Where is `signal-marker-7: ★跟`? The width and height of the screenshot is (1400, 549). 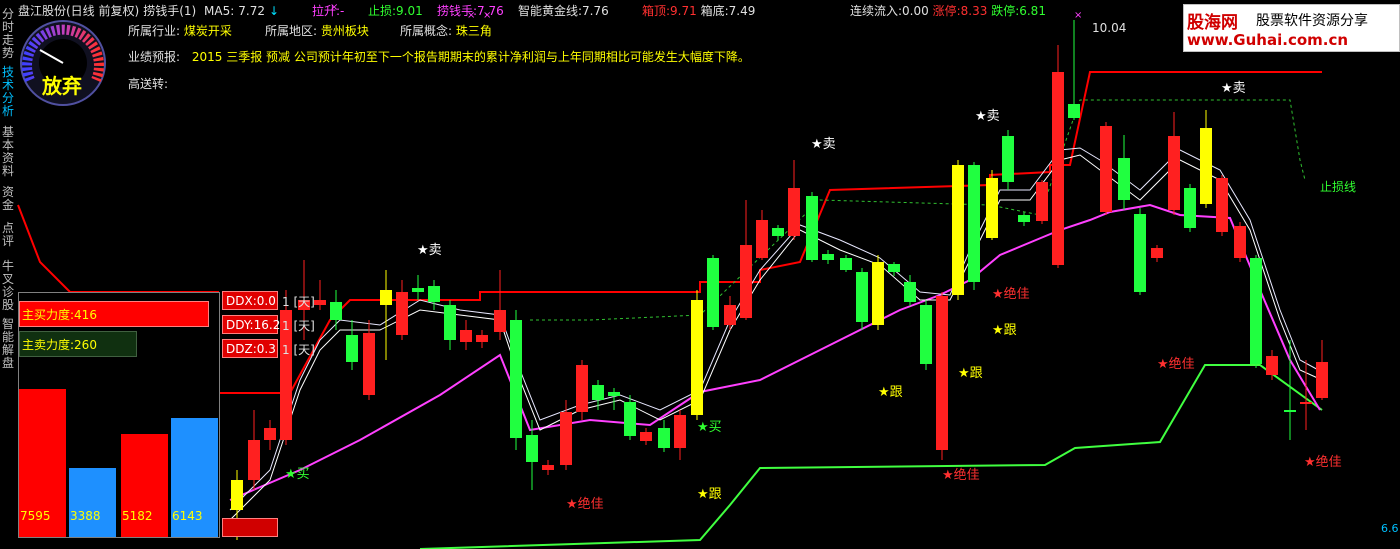
signal-marker-7: ★跟 is located at coordinates (890, 392).